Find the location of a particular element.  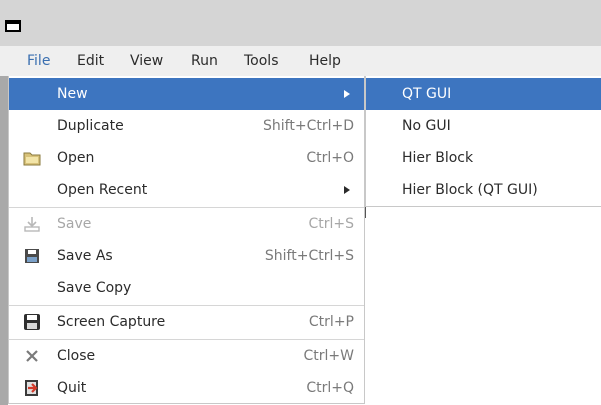

submenu-item-label: QT GUI is located at coordinates (427, 94).